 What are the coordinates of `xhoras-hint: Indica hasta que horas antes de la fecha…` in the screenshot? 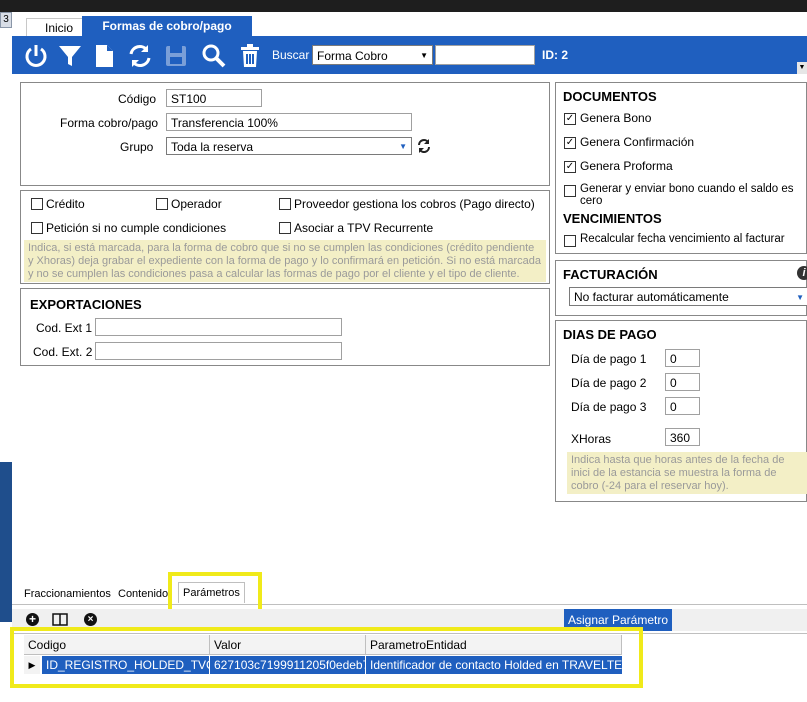 It's located at (687, 473).